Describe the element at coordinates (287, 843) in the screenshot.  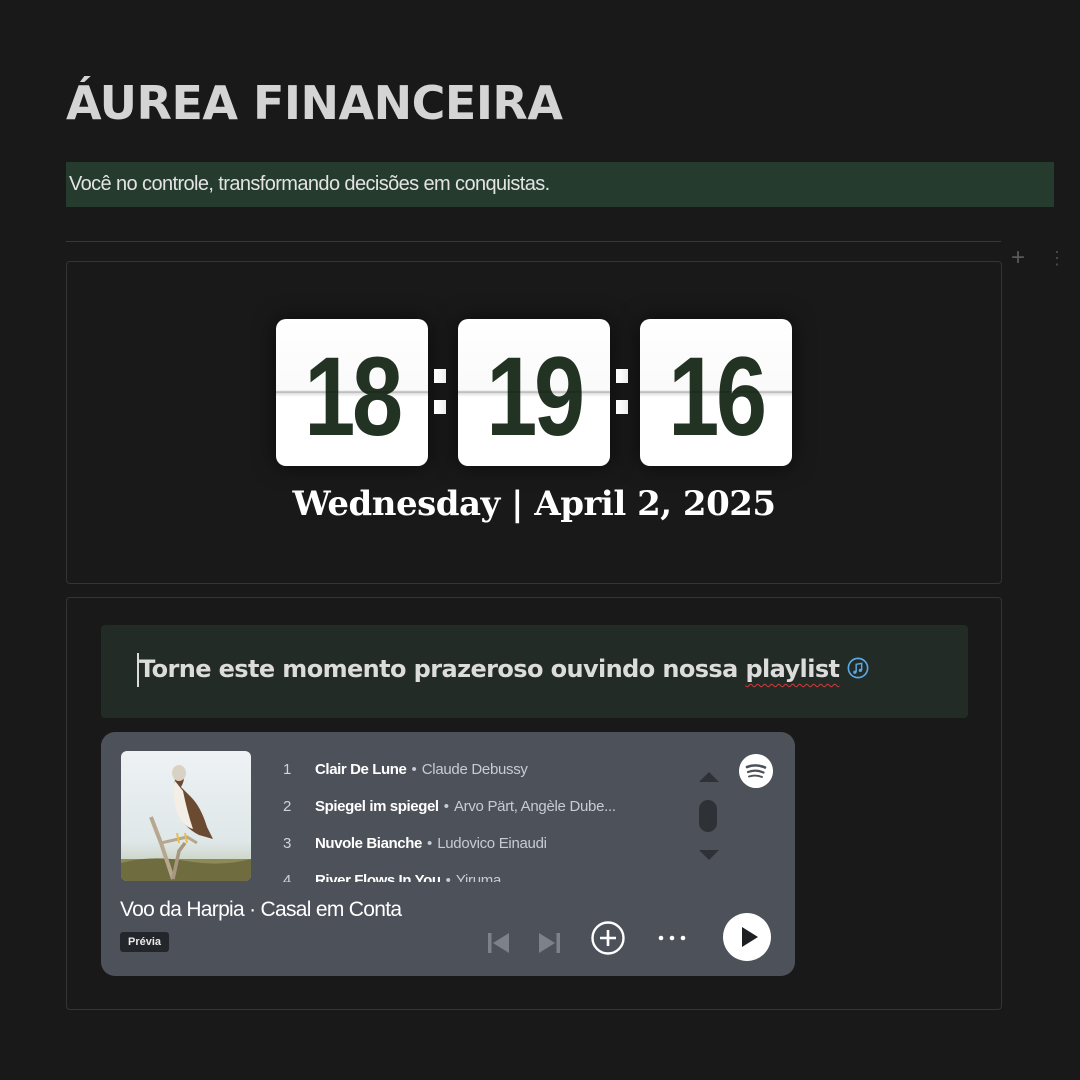
I see `track-number: 3` at that location.